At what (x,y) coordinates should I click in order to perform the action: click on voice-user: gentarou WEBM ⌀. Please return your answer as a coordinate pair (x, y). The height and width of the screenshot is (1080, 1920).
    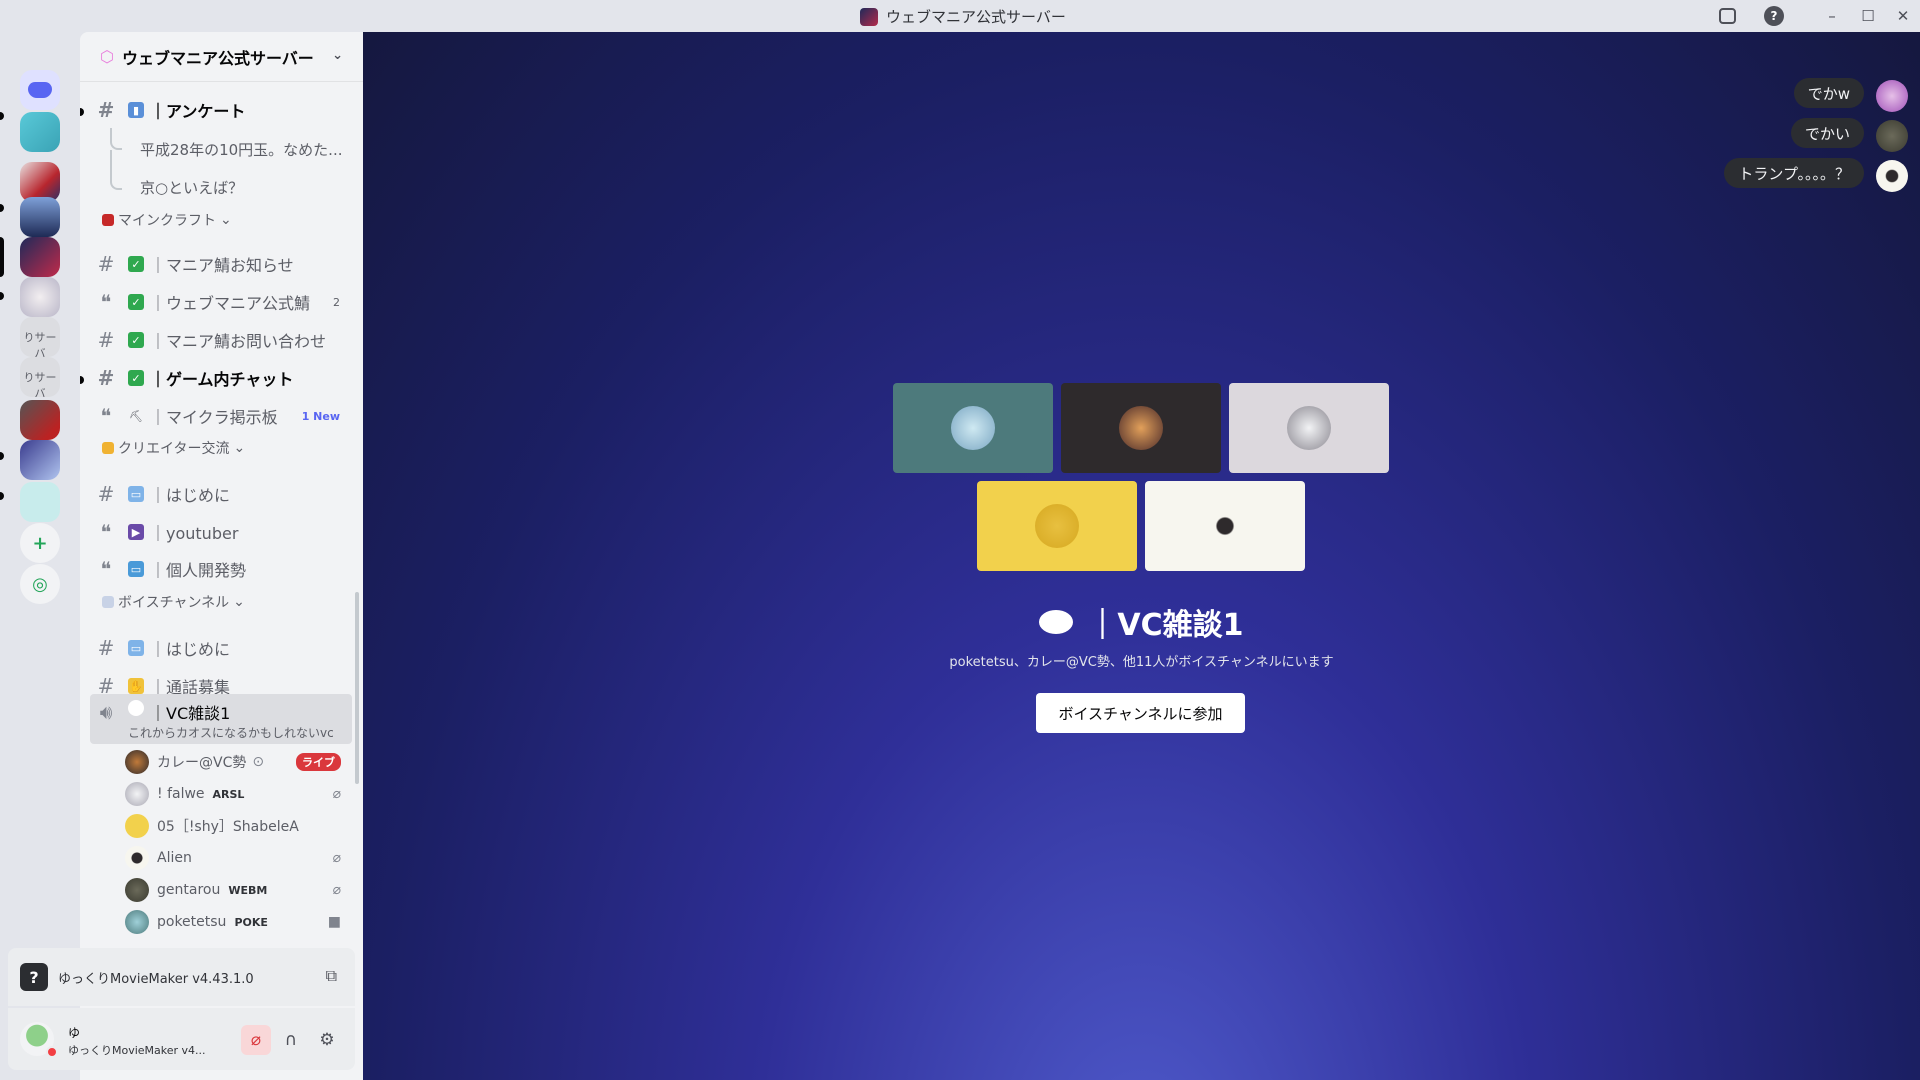
    Looking at the image, I should click on (238, 890).